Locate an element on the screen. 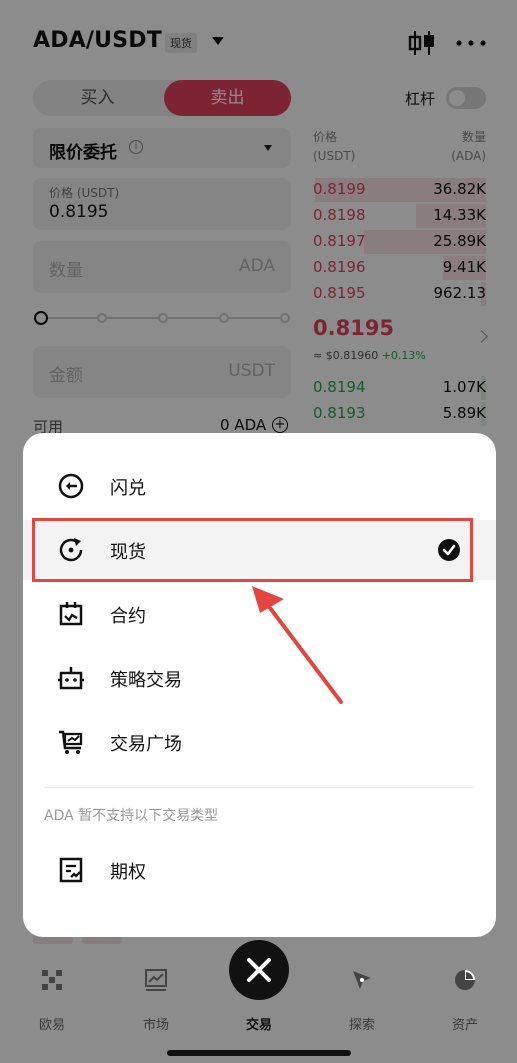 This screenshot has width=517, height=1063. robot-icon is located at coordinates (71, 678).